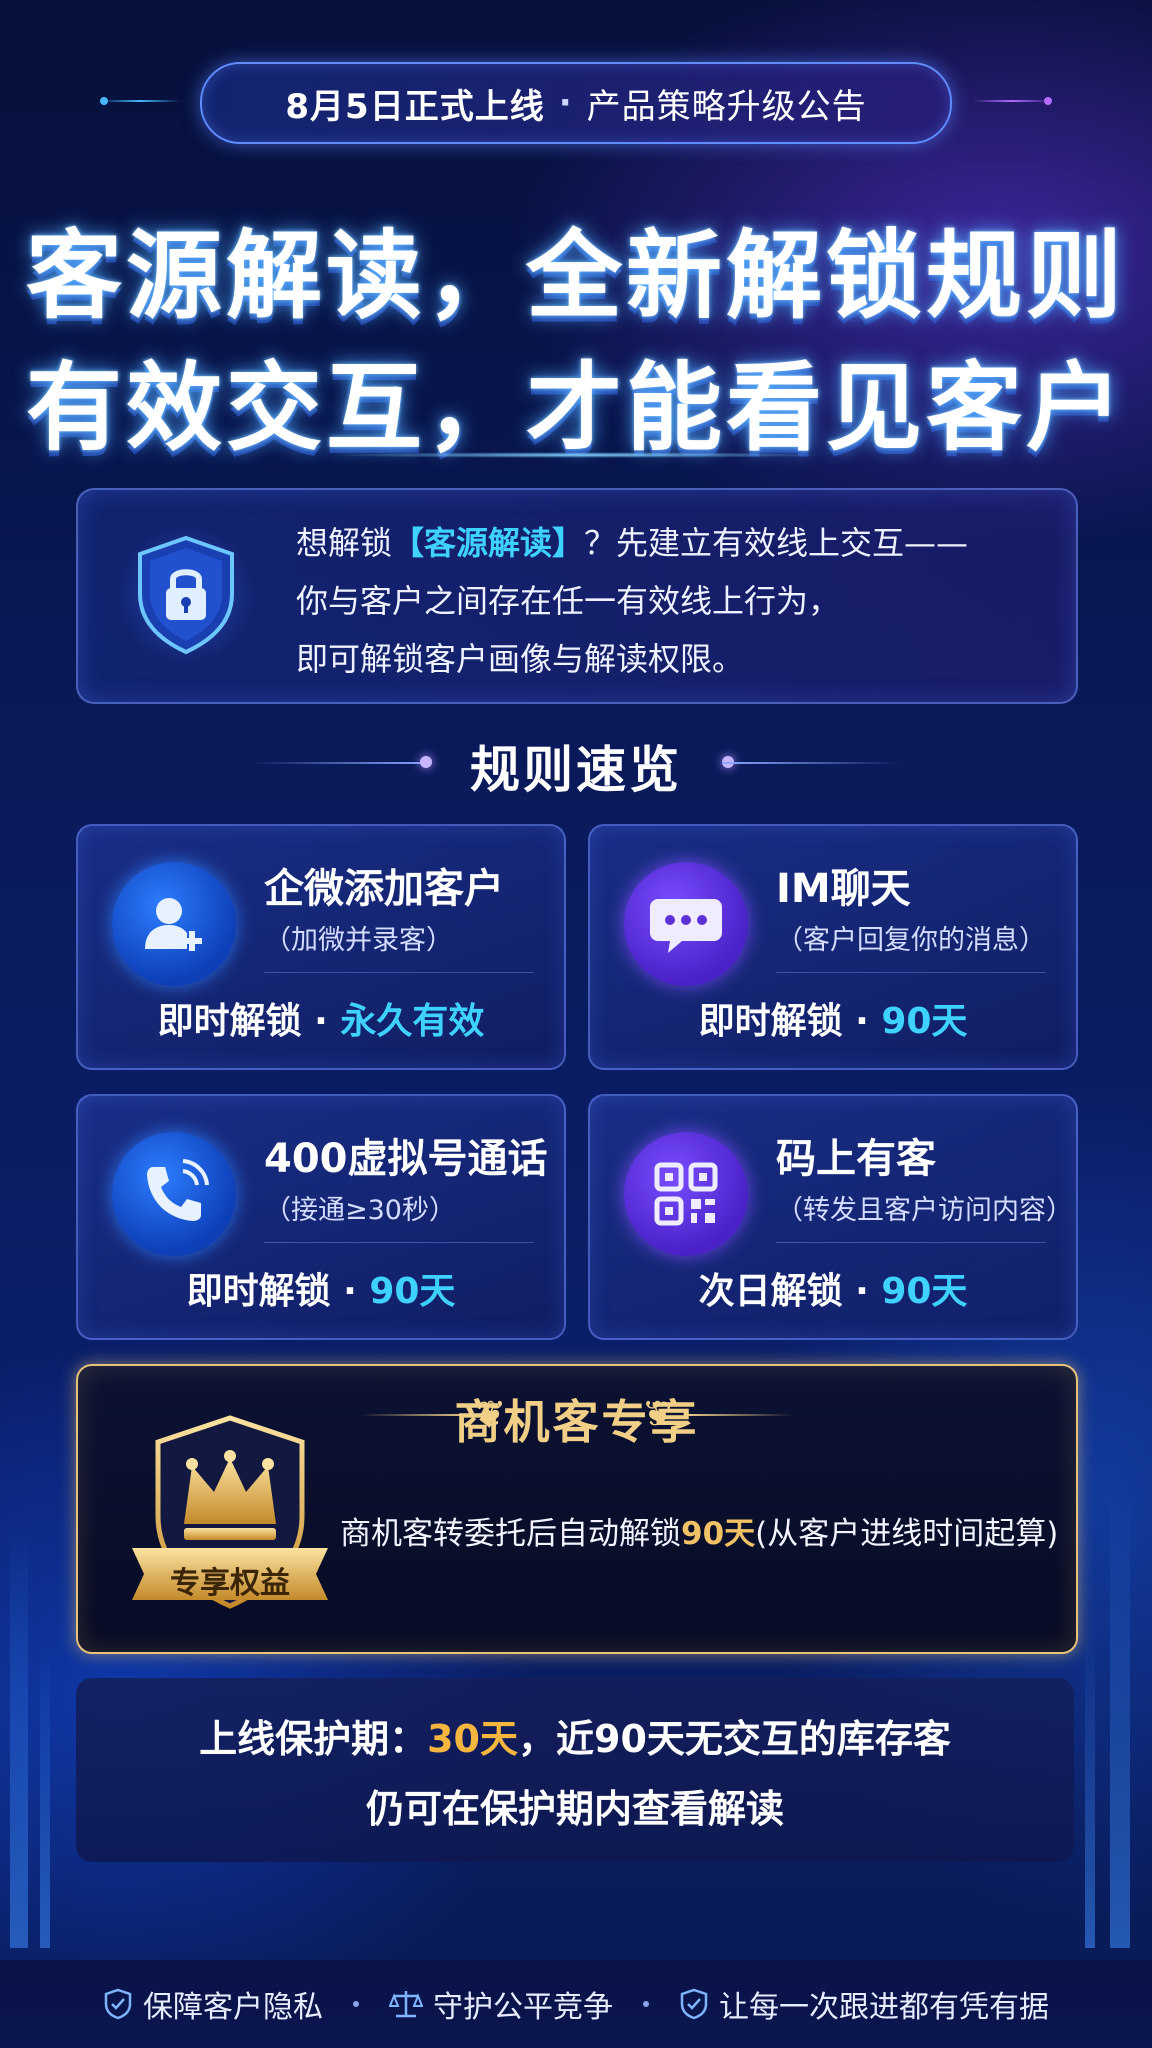 This screenshot has height=2048, width=1152. What do you see at coordinates (911, 940) in the screenshot?
I see `rule-subtitle: （客户回复你的消息）` at bounding box center [911, 940].